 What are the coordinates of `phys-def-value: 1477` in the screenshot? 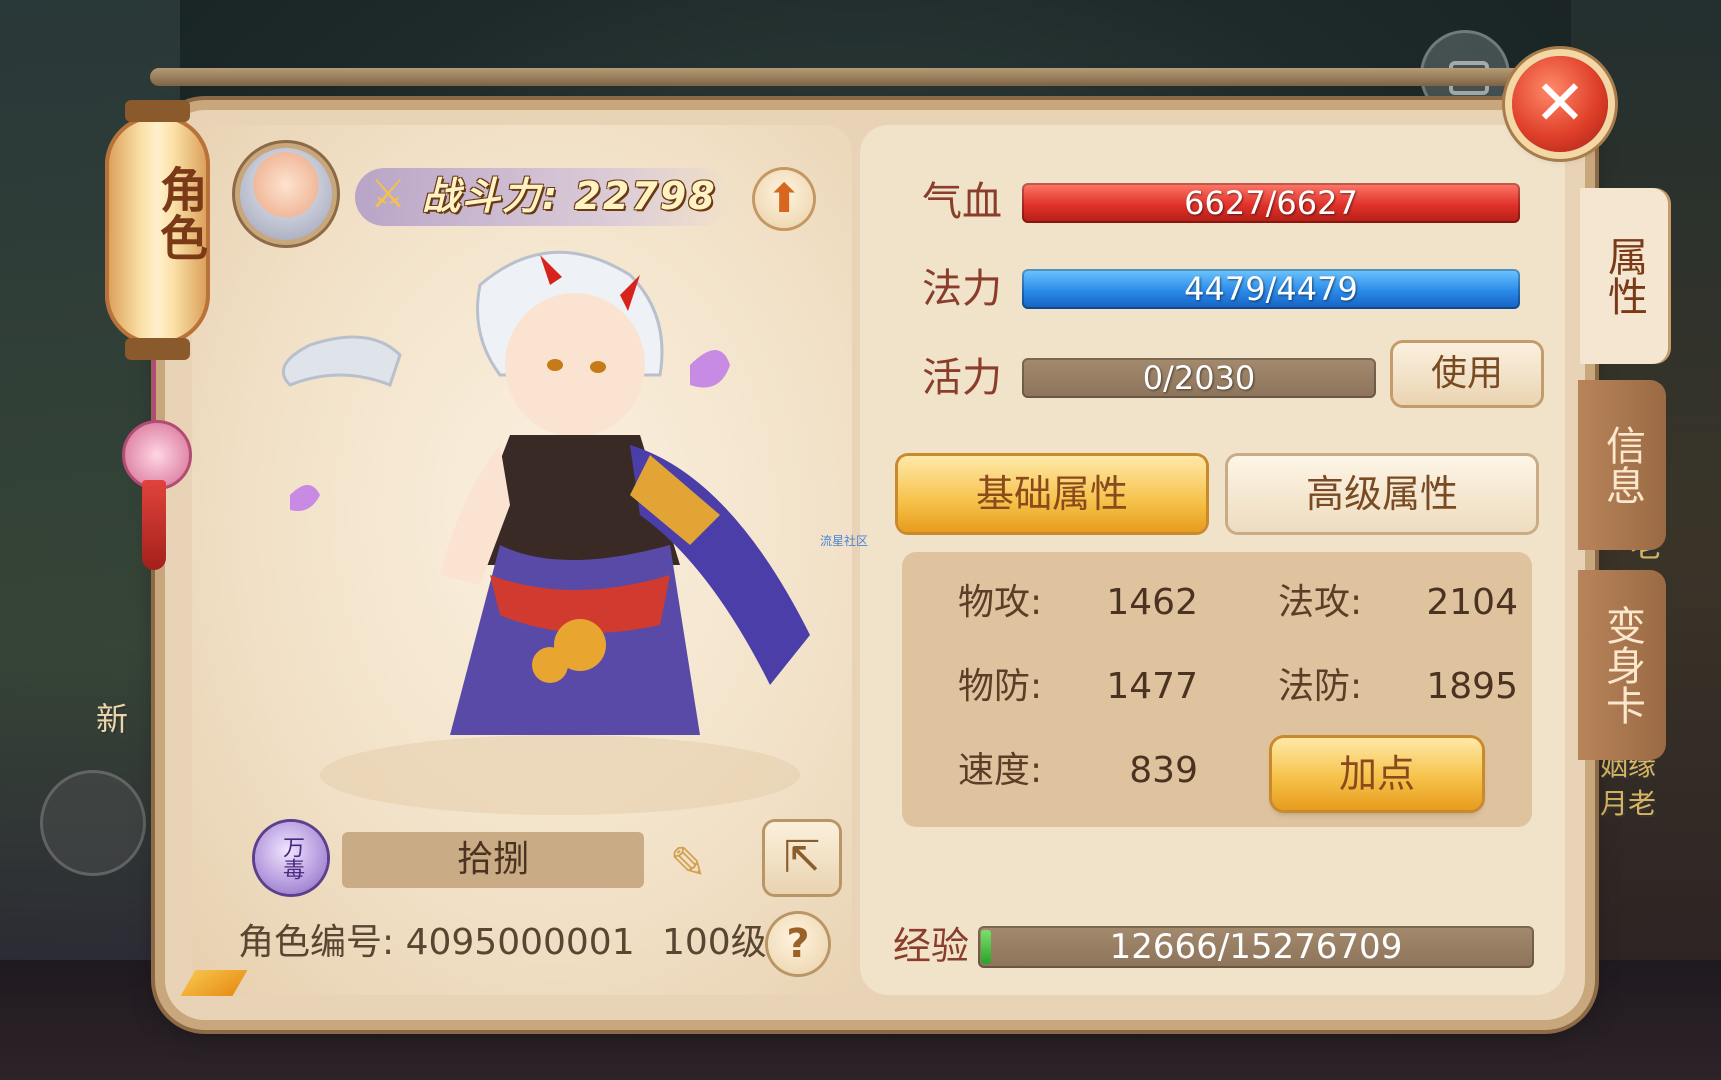 It's located at (1152, 686).